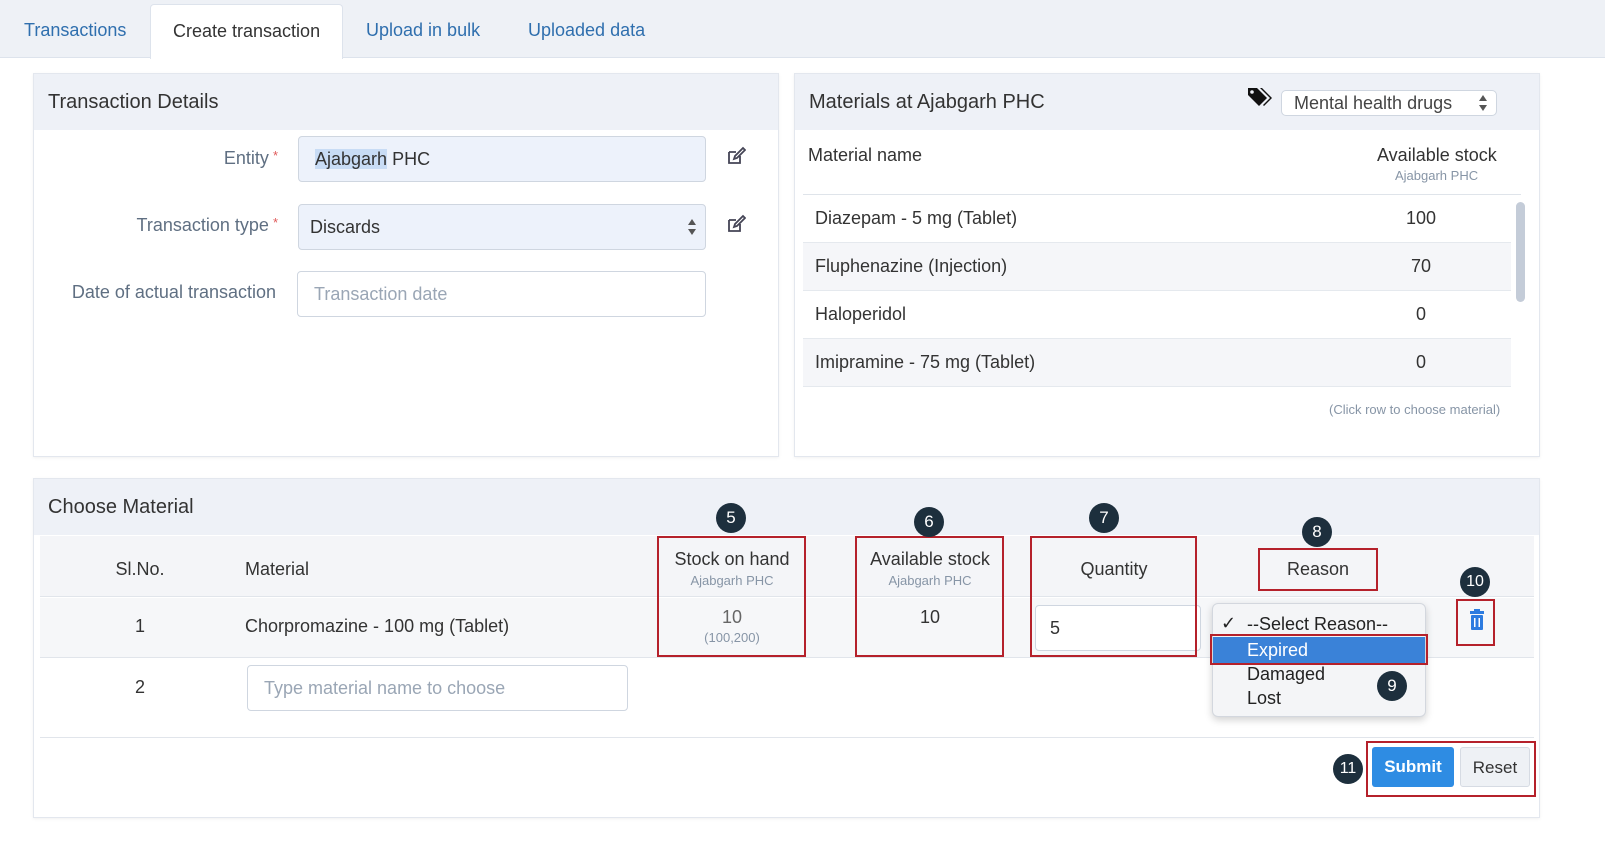 The width and height of the screenshot is (1605, 855). I want to click on tab-upload-in-bulk: Upload in bulk, so click(423, 30).